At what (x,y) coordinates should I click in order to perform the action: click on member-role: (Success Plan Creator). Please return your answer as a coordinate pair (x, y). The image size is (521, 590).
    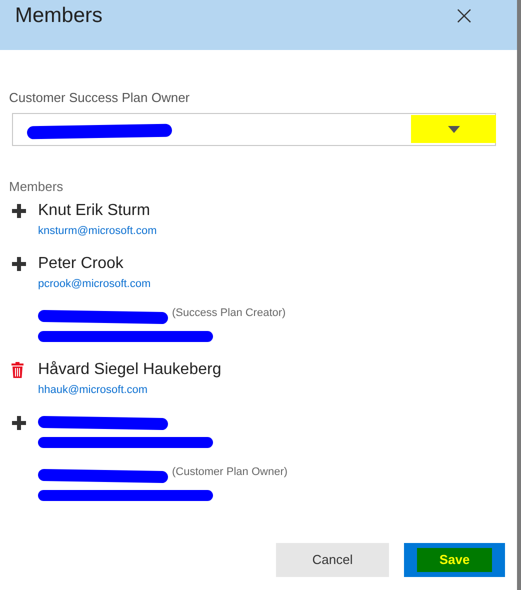
    Looking at the image, I should click on (229, 313).